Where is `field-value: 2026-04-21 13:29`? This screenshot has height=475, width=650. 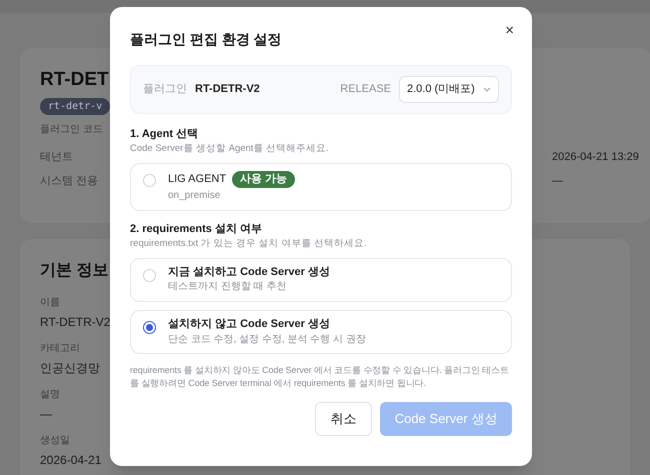
field-value: 2026-04-21 13:29 is located at coordinates (596, 157).